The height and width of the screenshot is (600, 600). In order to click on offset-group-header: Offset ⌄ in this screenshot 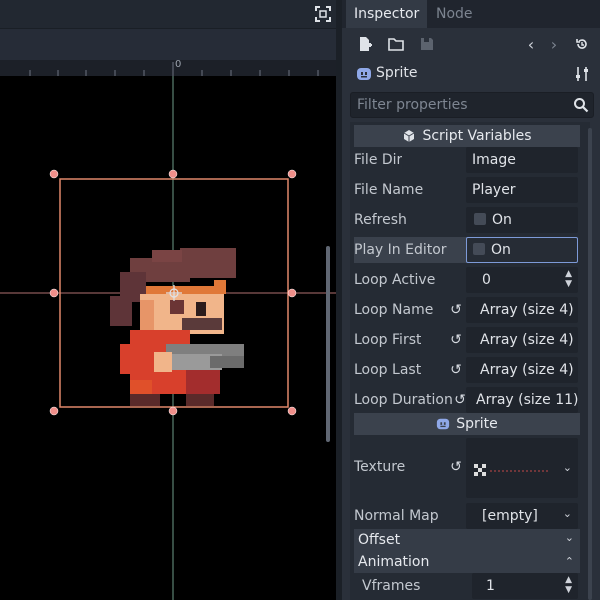, I will do `click(467, 540)`.